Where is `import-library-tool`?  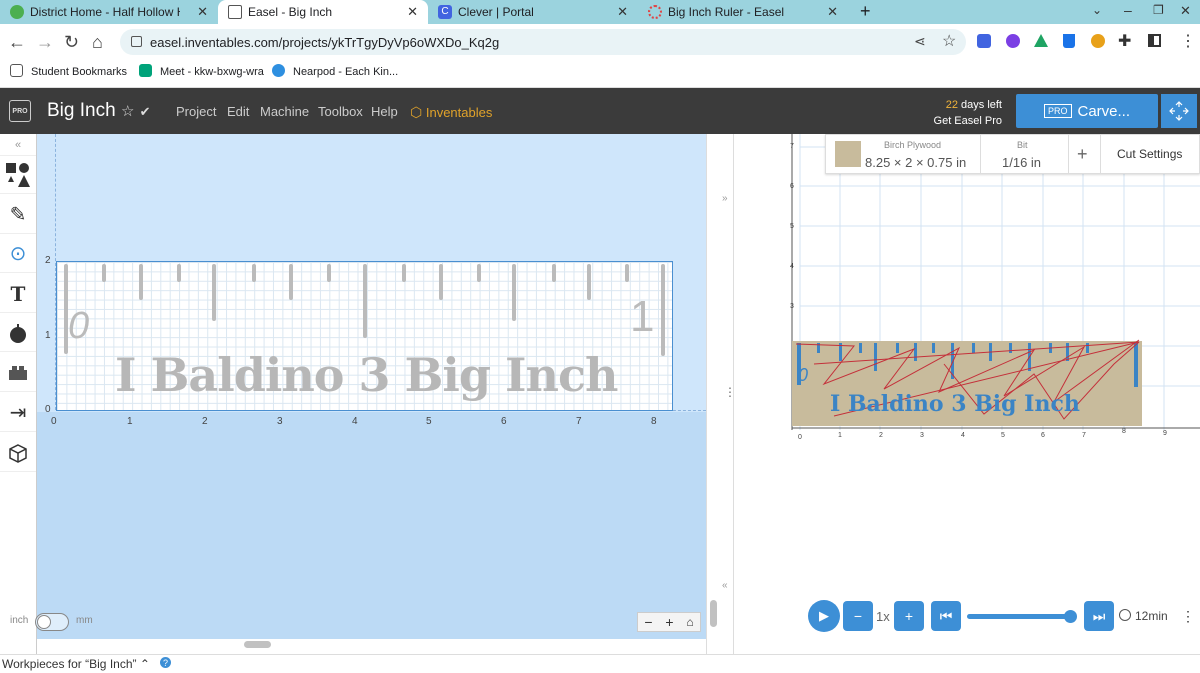
import-library-tool is located at coordinates (18, 373).